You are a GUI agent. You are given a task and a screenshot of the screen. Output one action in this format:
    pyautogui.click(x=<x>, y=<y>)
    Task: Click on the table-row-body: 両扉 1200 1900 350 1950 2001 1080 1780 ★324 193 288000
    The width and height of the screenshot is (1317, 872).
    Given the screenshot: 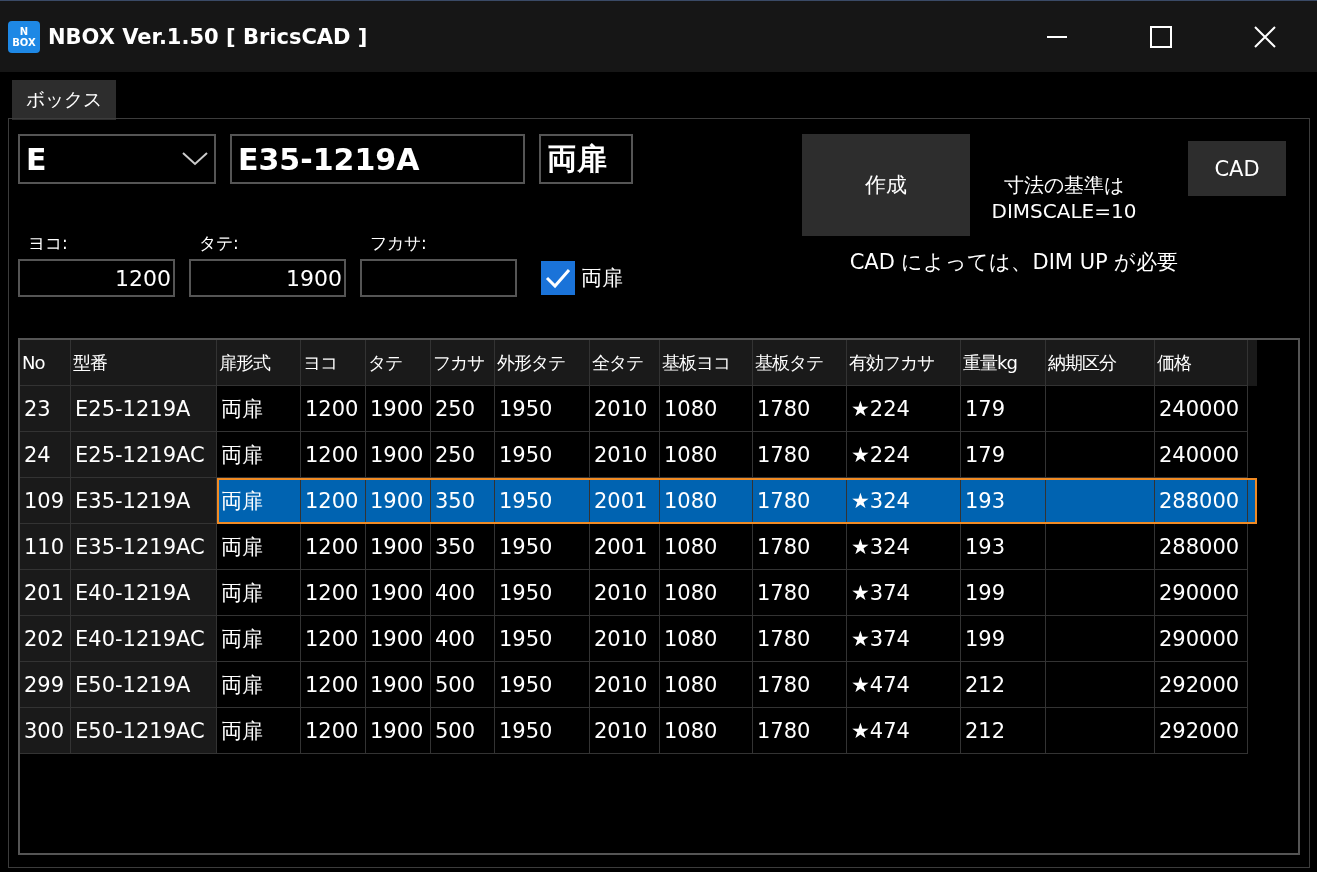 What is the action you would take?
    pyautogui.click(x=737, y=501)
    